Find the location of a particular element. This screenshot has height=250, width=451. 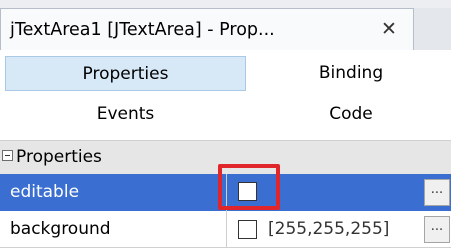

column-divider is located at coordinates (226, 229).